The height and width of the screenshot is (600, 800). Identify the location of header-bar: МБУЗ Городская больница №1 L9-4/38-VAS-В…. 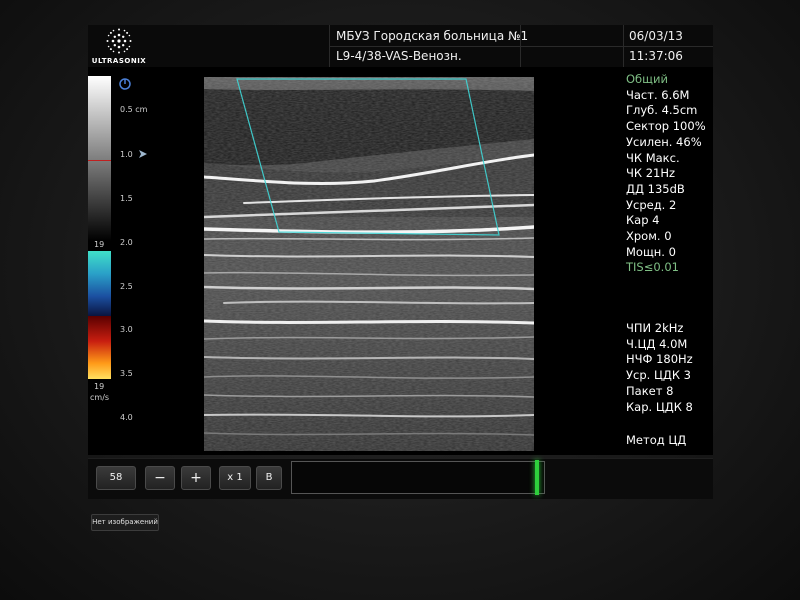
(400, 46).